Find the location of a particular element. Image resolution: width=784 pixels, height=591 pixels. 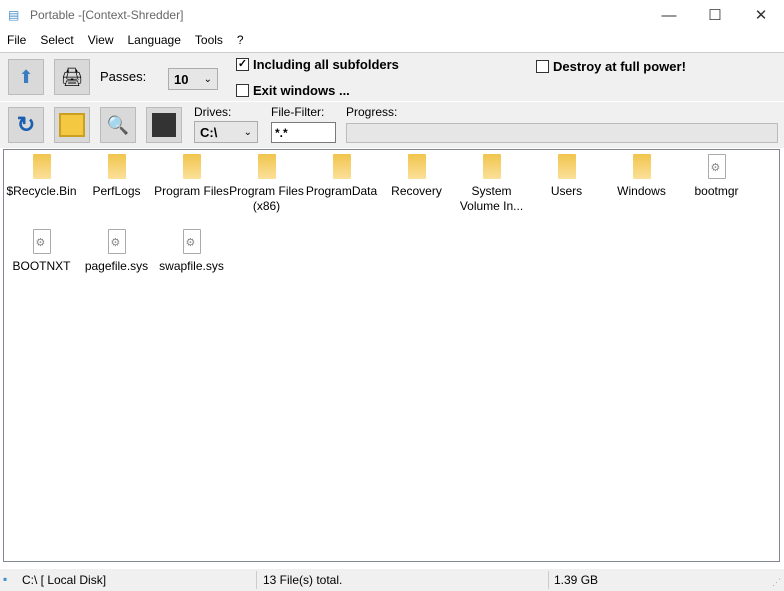

file-item: ProgramData is located at coordinates (341, 174).